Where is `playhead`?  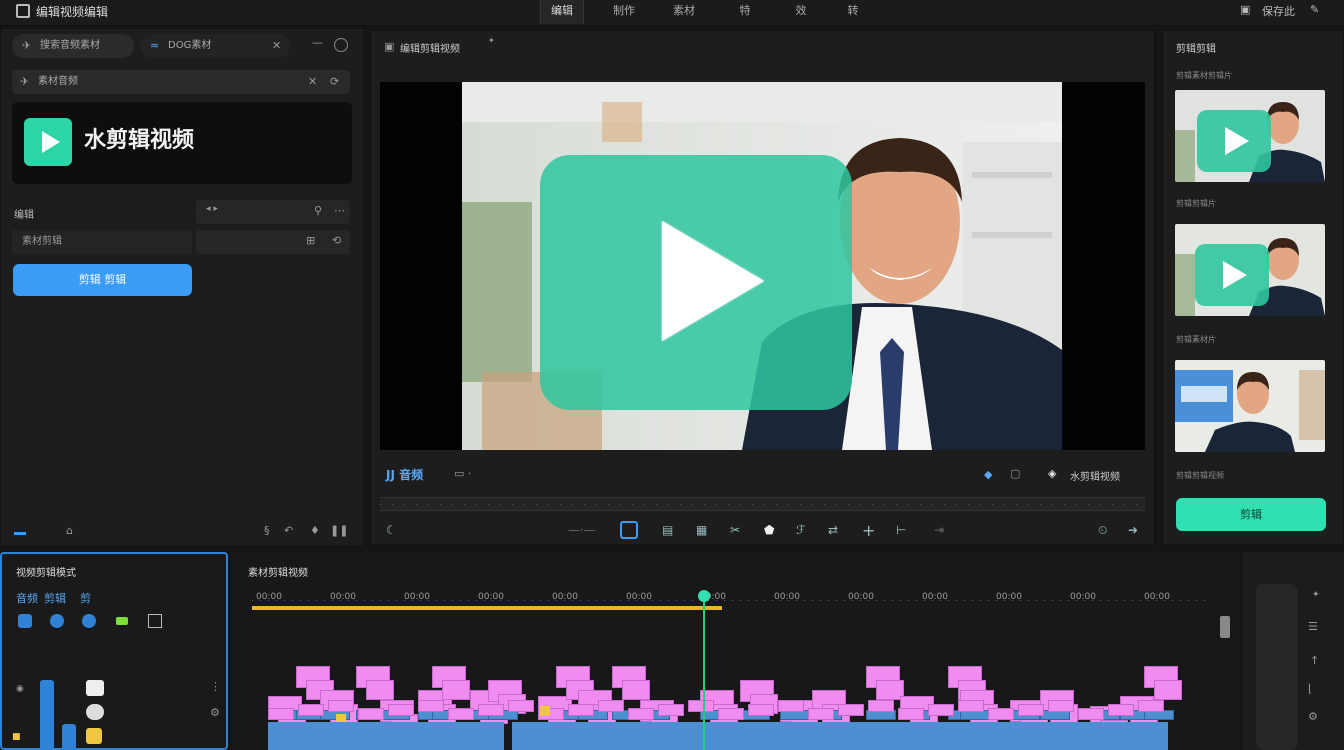 playhead is located at coordinates (704, 673).